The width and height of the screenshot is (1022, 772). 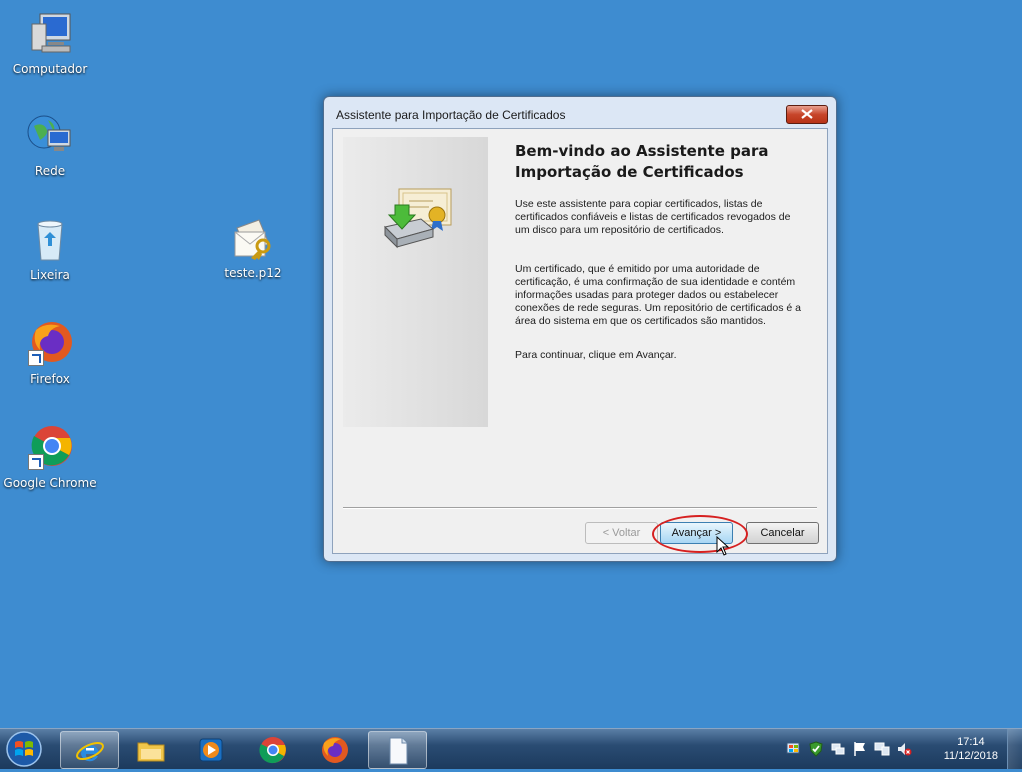 What do you see at coordinates (580, 508) in the screenshot?
I see `button-separator` at bounding box center [580, 508].